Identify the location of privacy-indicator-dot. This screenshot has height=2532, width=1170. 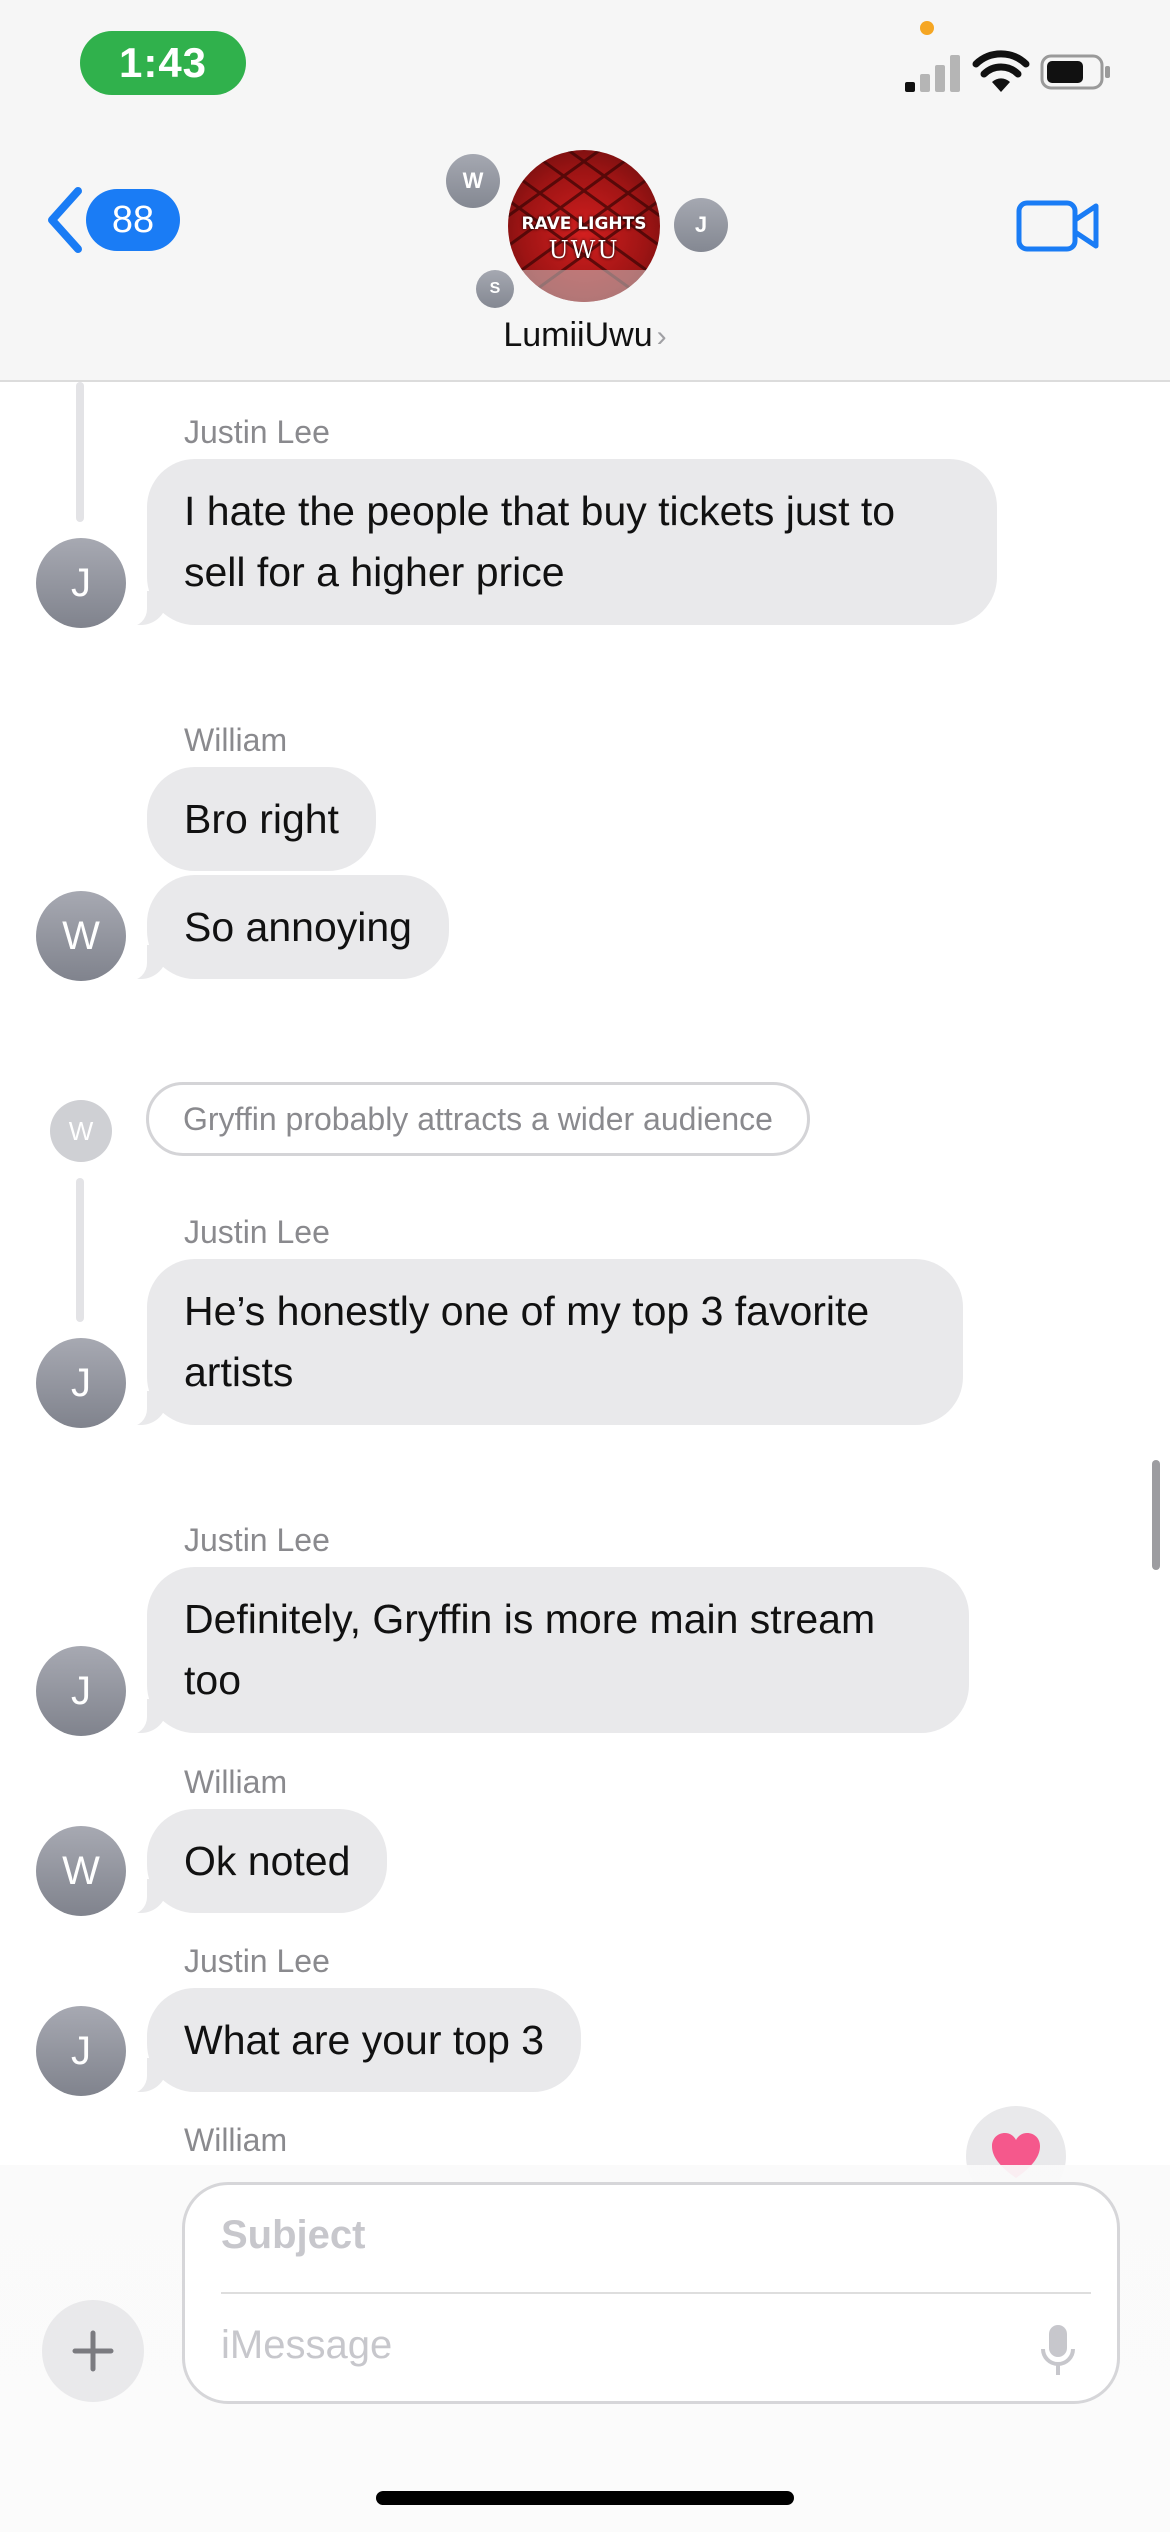
(927, 28).